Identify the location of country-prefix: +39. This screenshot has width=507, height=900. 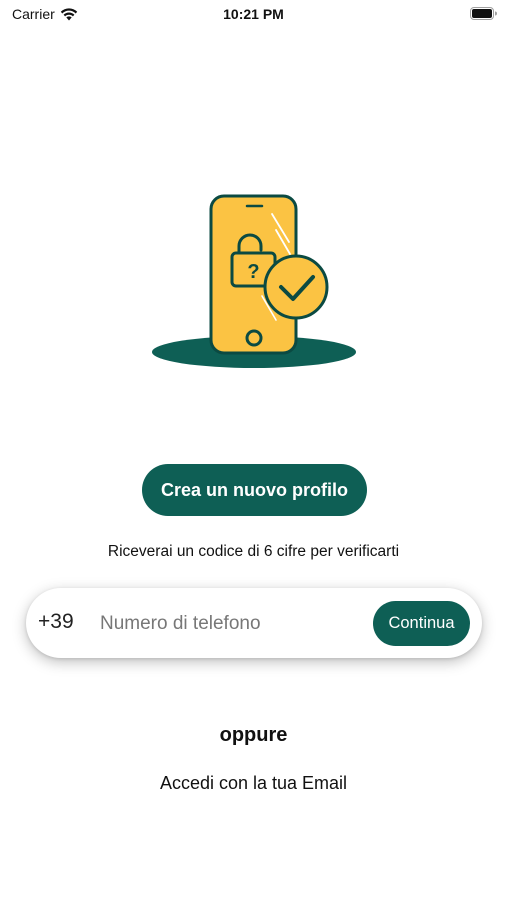
(56, 622).